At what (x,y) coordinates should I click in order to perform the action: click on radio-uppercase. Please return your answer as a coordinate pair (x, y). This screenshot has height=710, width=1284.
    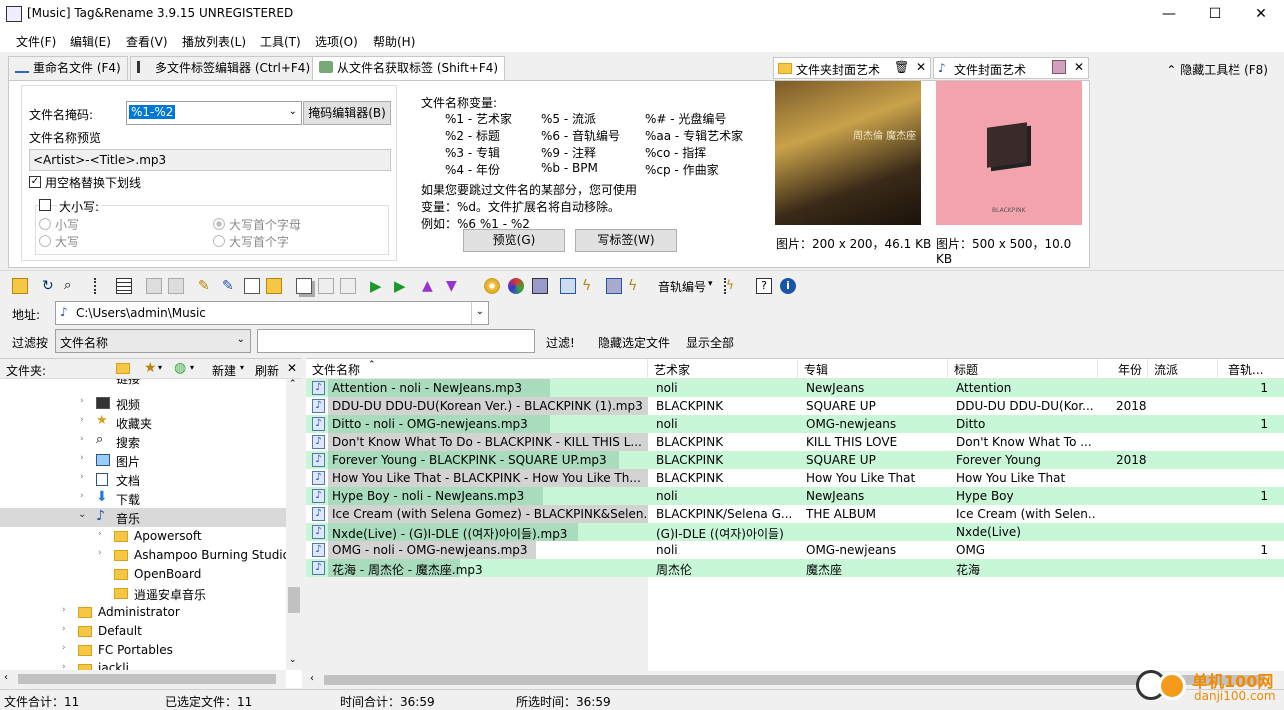
    Looking at the image, I should click on (45, 241).